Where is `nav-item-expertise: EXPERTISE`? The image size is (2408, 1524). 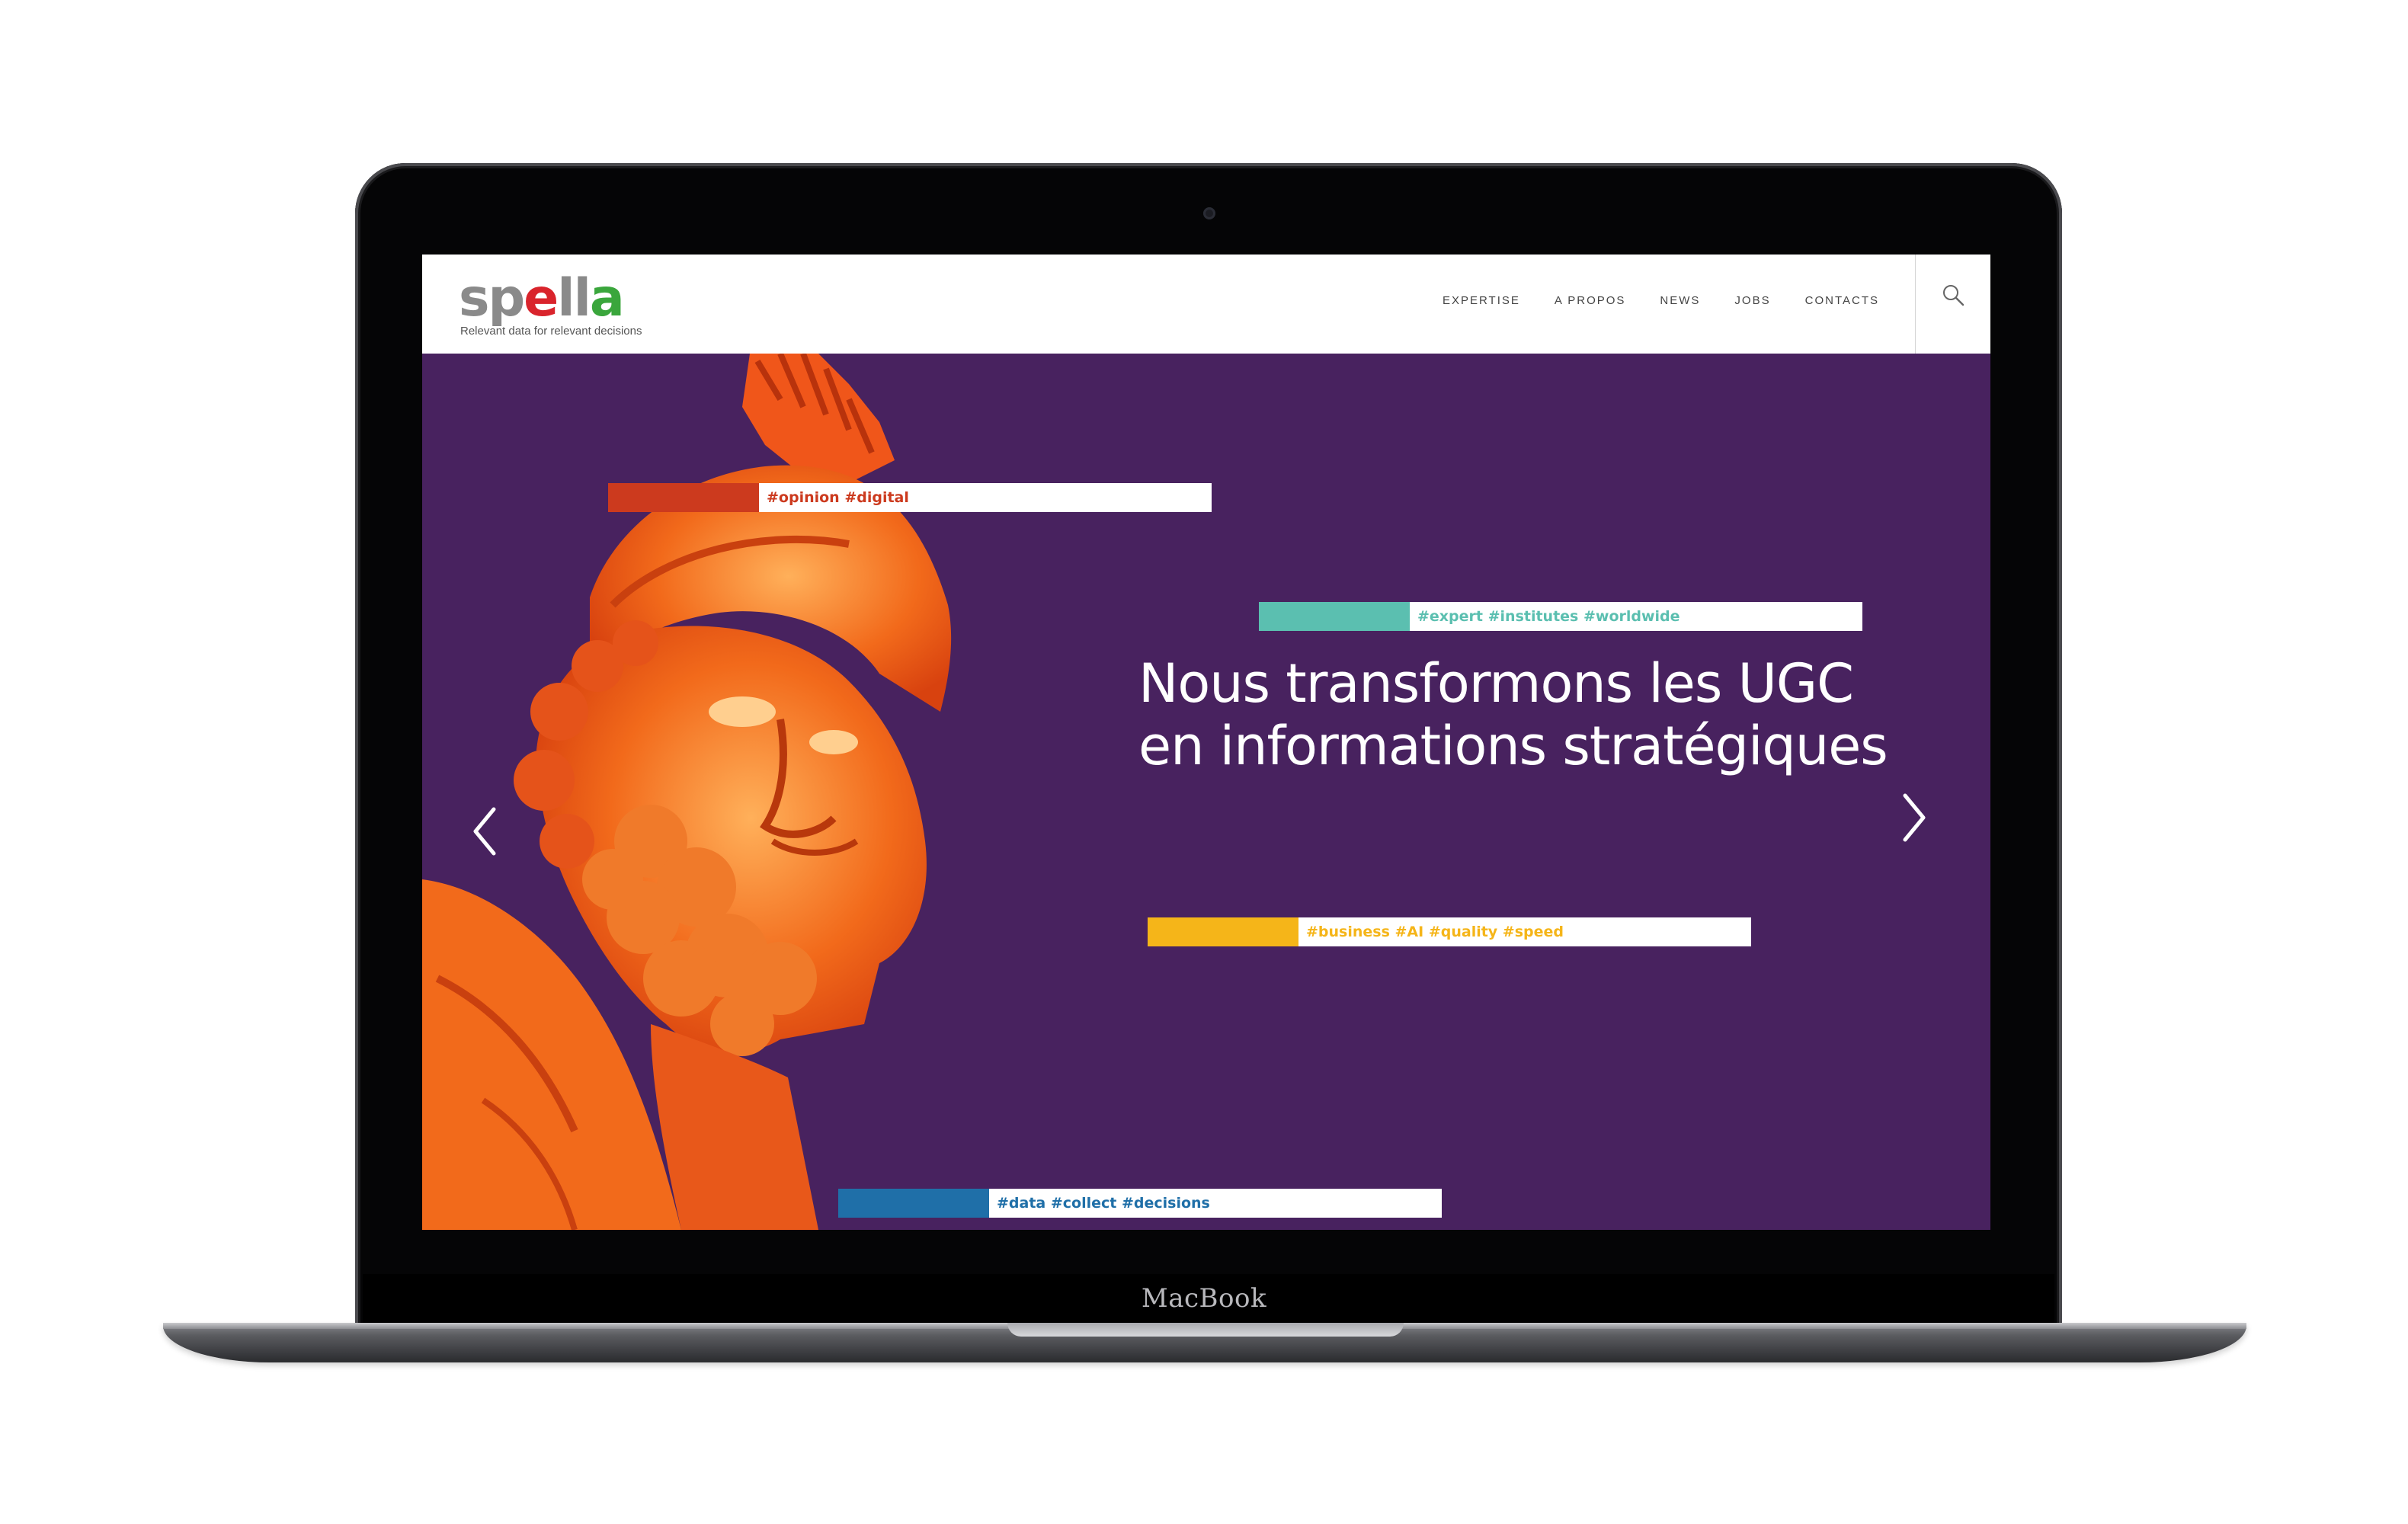
nav-item-expertise: EXPERTISE is located at coordinates (1481, 301).